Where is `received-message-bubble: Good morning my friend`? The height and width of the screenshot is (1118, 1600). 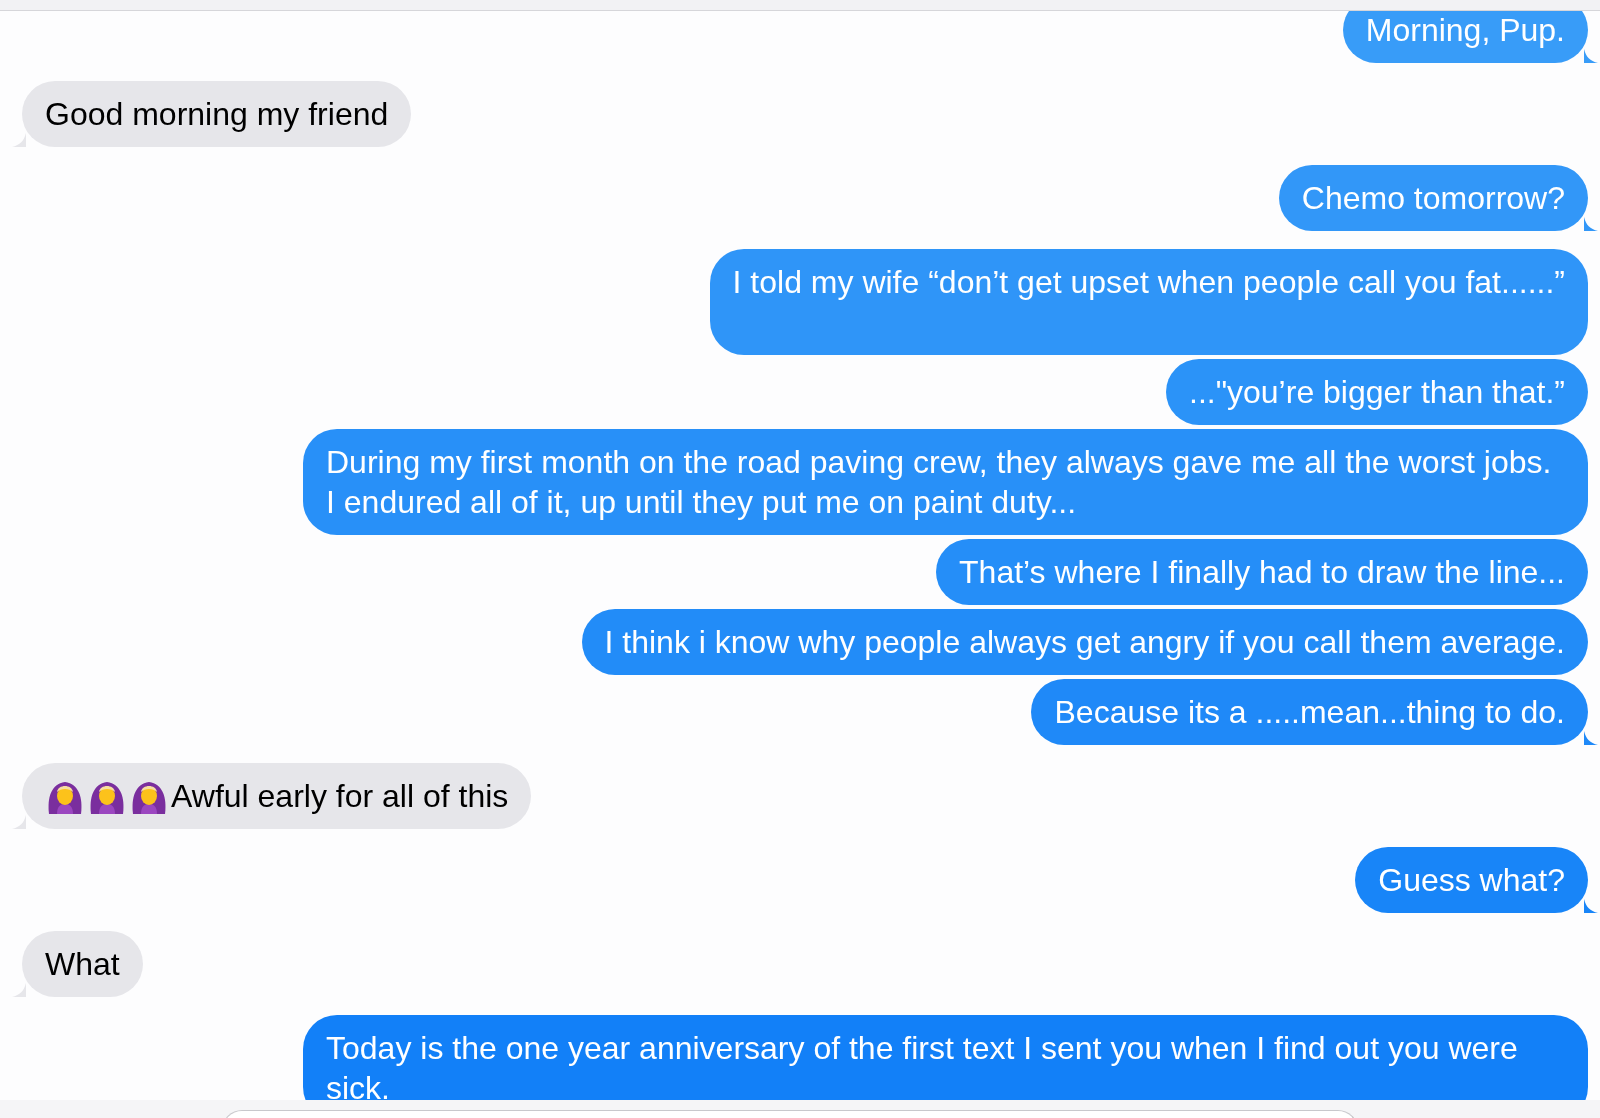
received-message-bubble: Good morning my friend is located at coordinates (217, 114).